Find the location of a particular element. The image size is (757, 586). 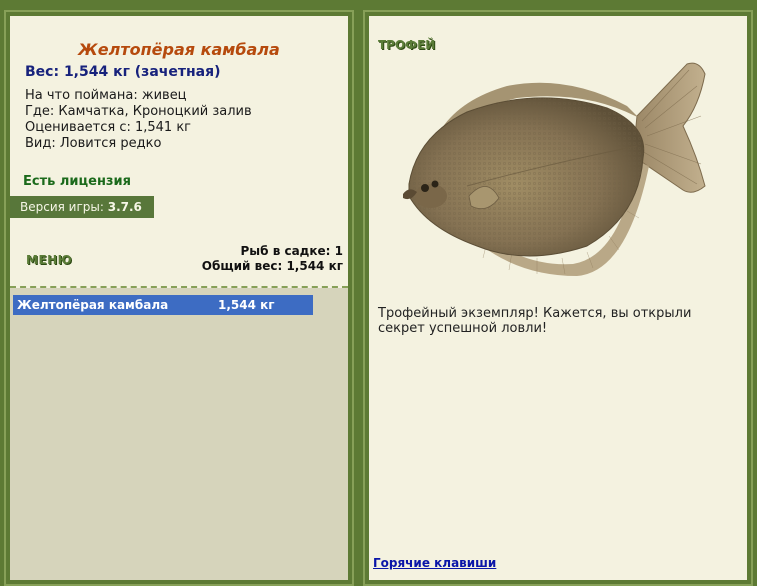

location-info: Где: Камчатка, Кроноцкий залив is located at coordinates (138, 111).